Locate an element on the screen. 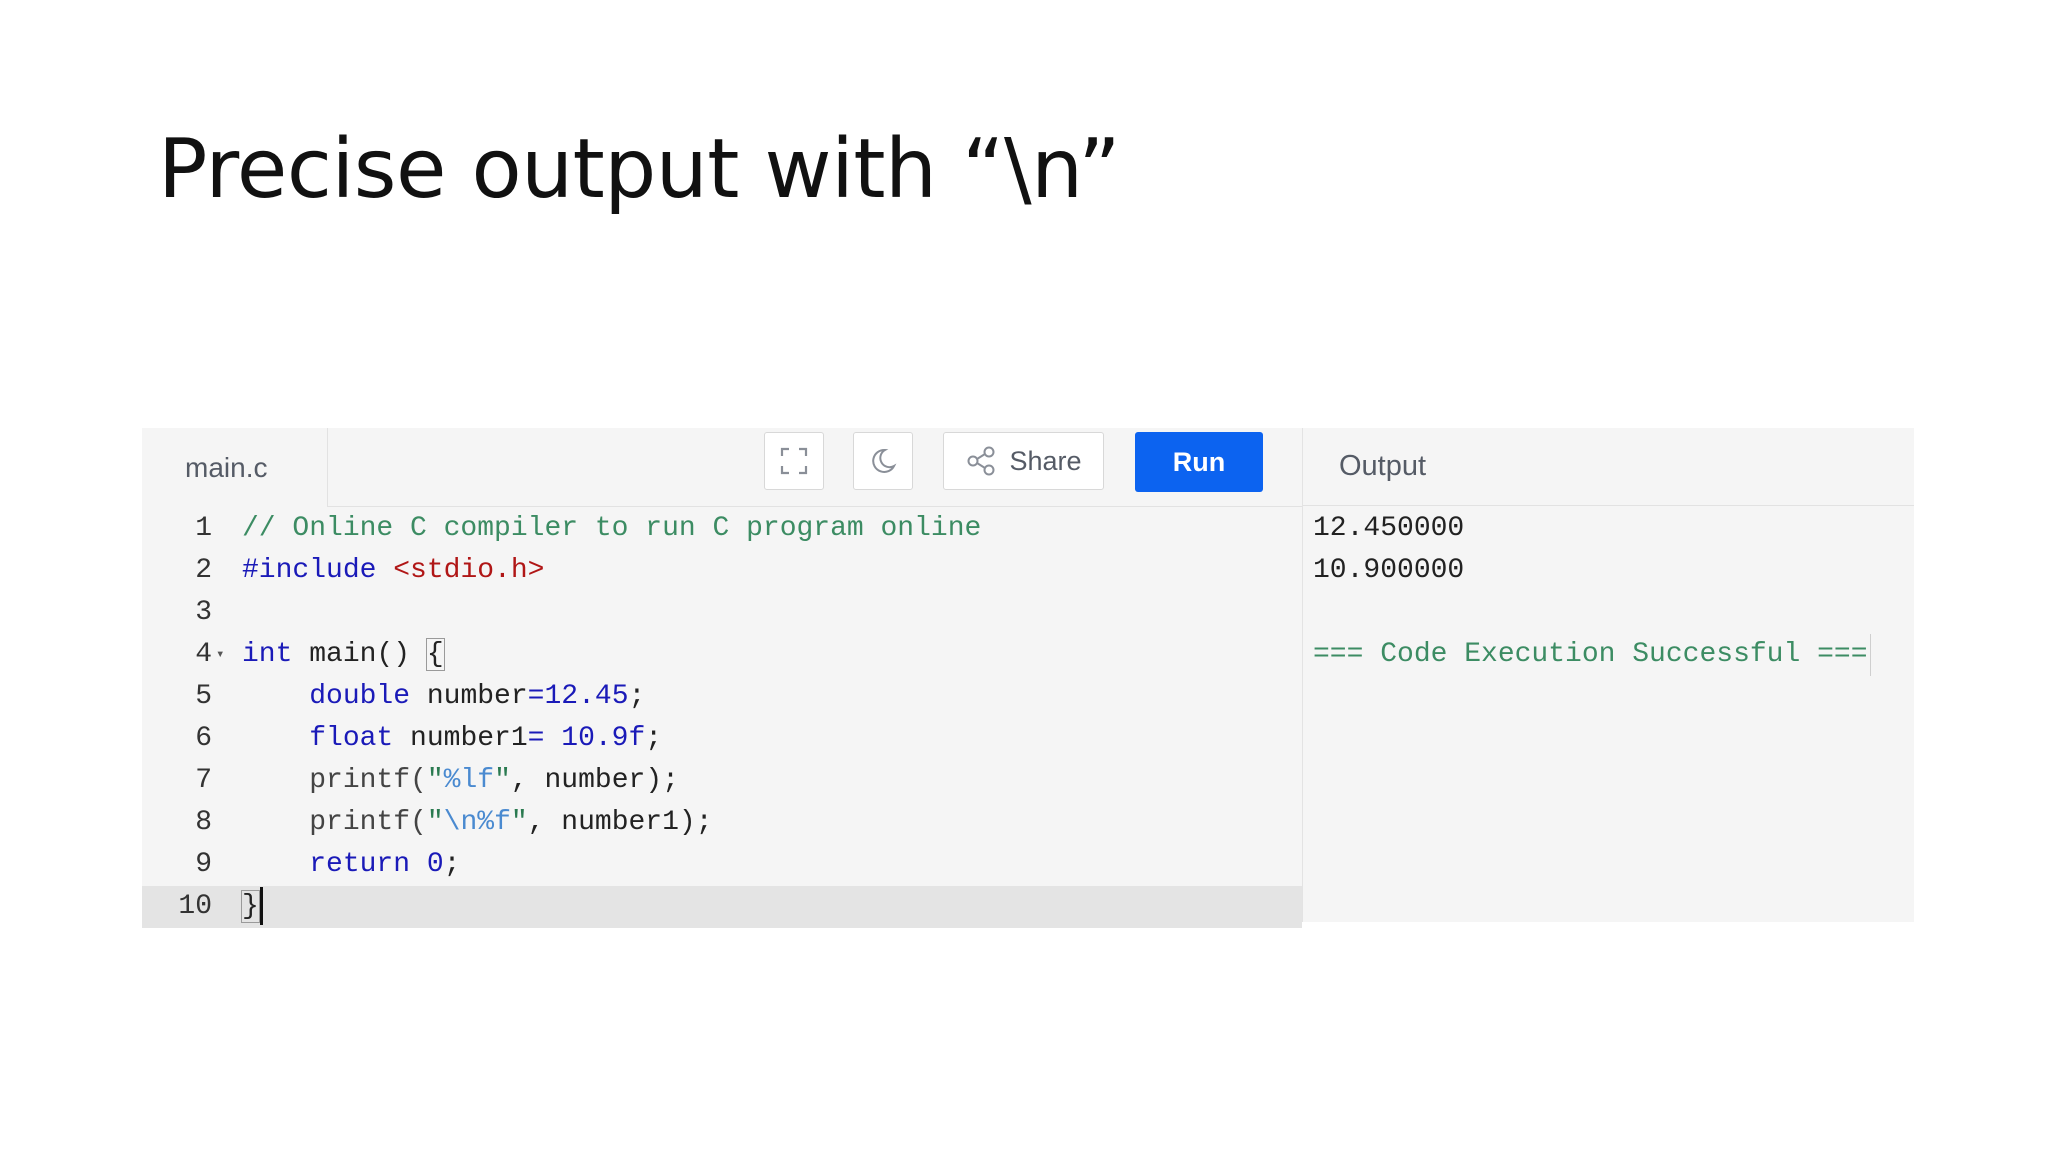 The width and height of the screenshot is (2048, 1152). code-directive: #include is located at coordinates (309, 570).